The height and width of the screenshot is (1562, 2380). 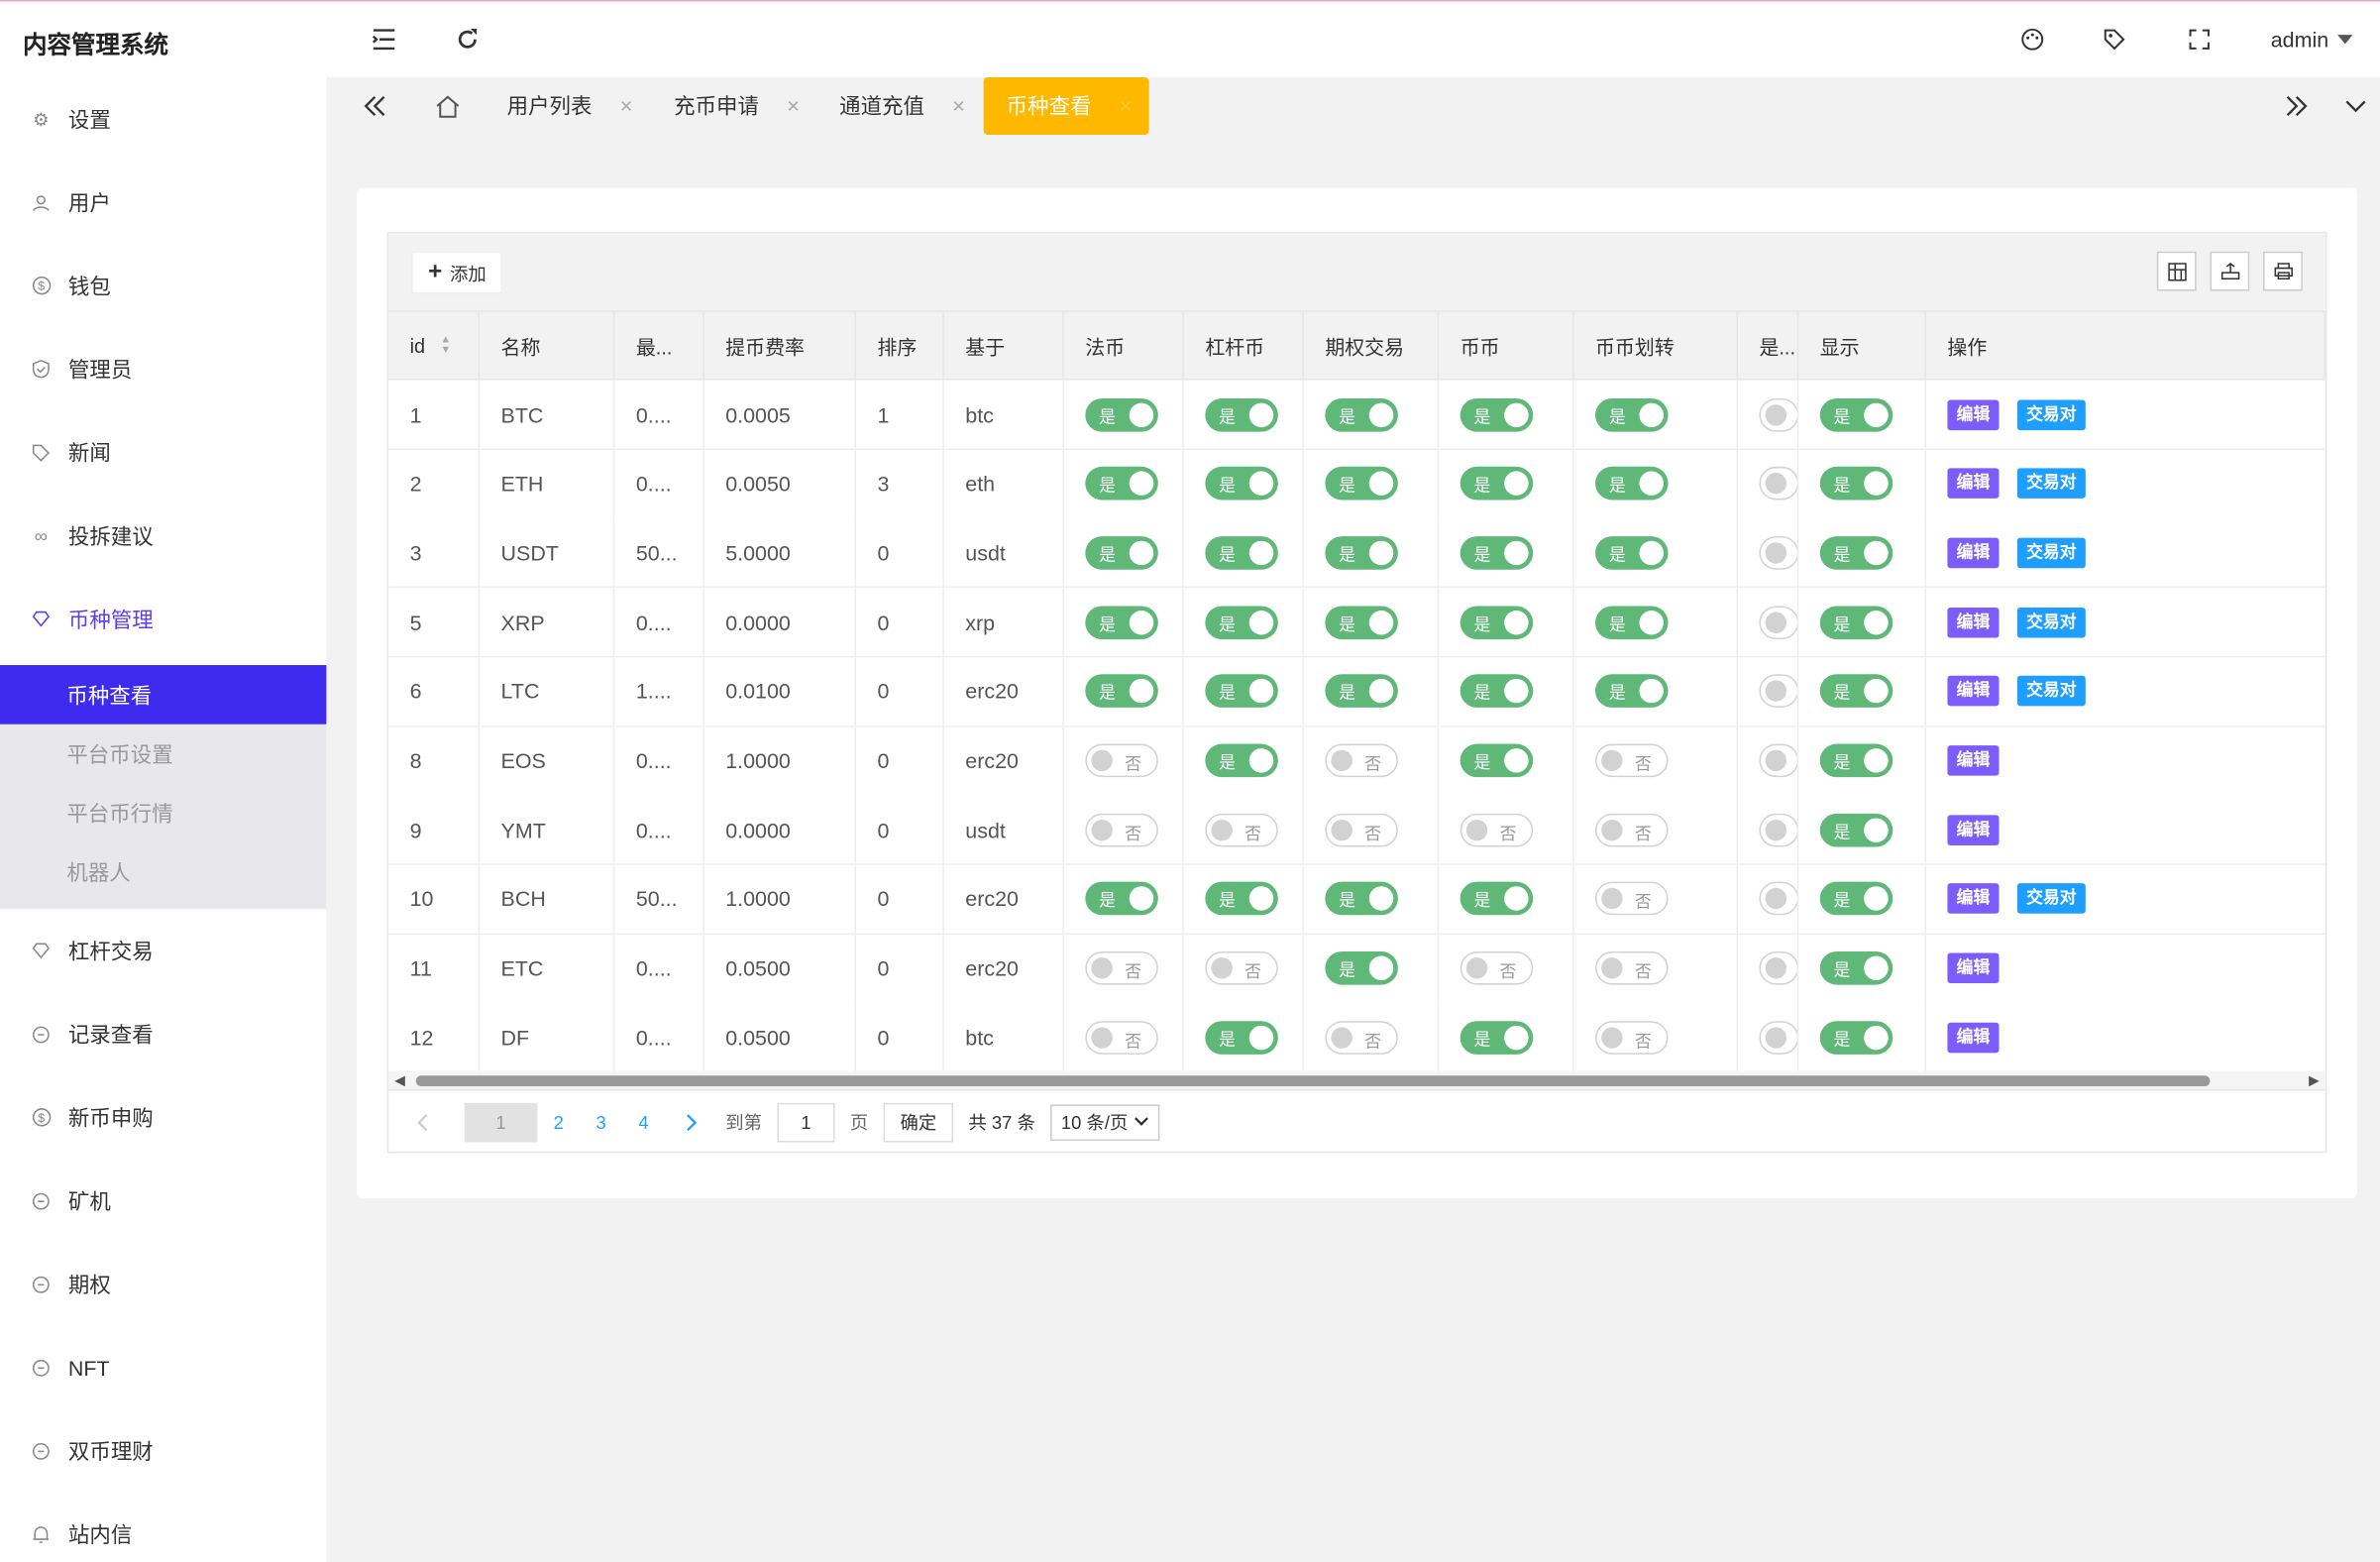 I want to click on submenu-item-robot: 机器人, so click(x=163, y=872).